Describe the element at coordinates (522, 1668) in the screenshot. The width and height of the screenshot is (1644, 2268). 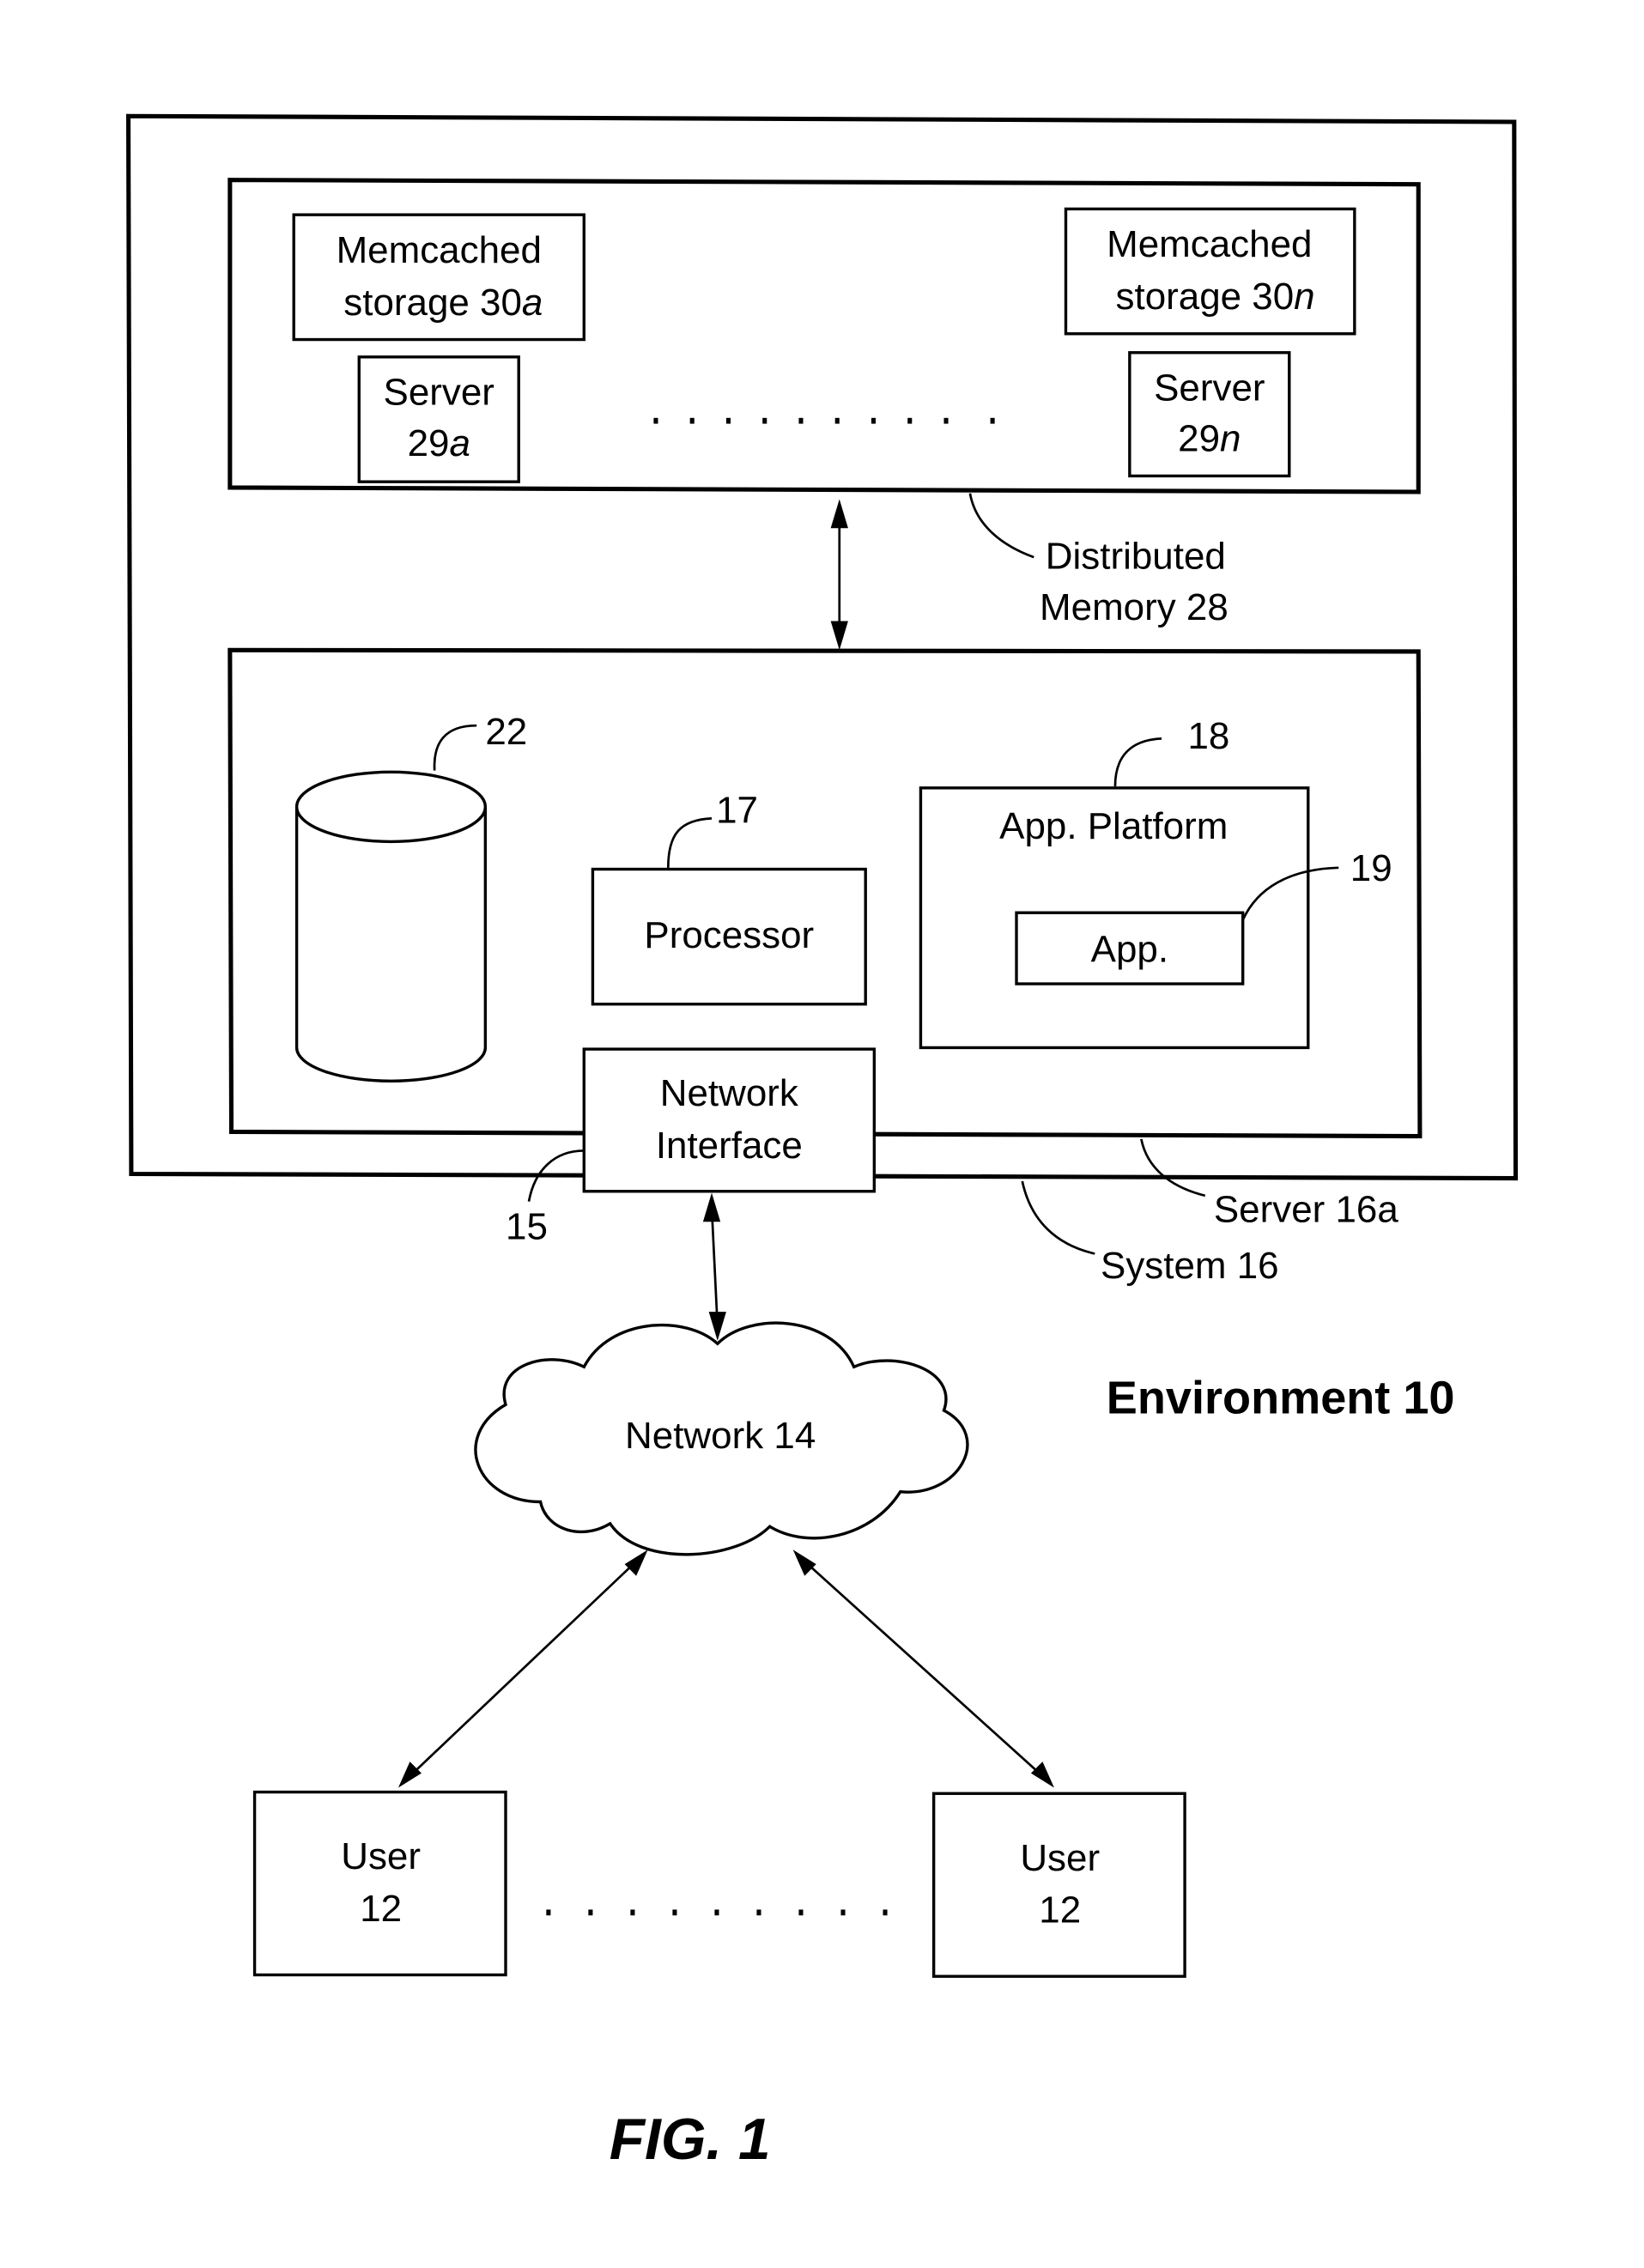
I see `network-user1-arrow` at that location.